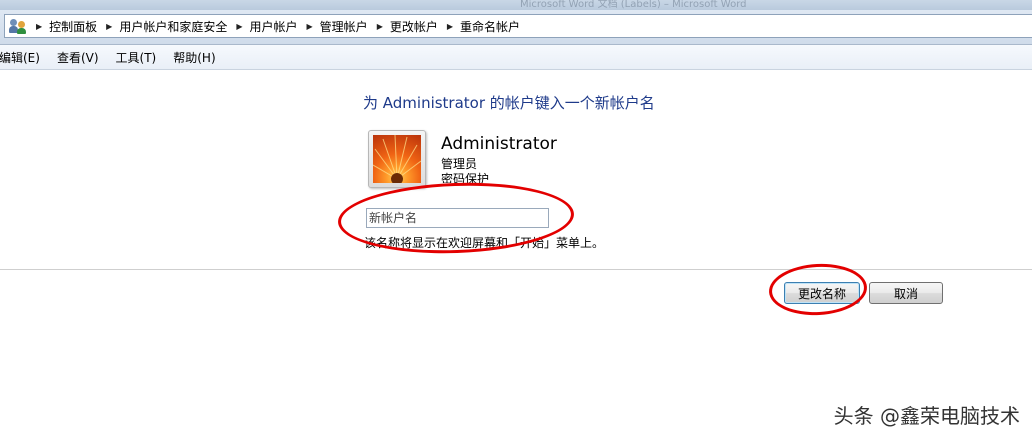 The height and width of the screenshot is (443, 1032). I want to click on account-picture, so click(397, 159).